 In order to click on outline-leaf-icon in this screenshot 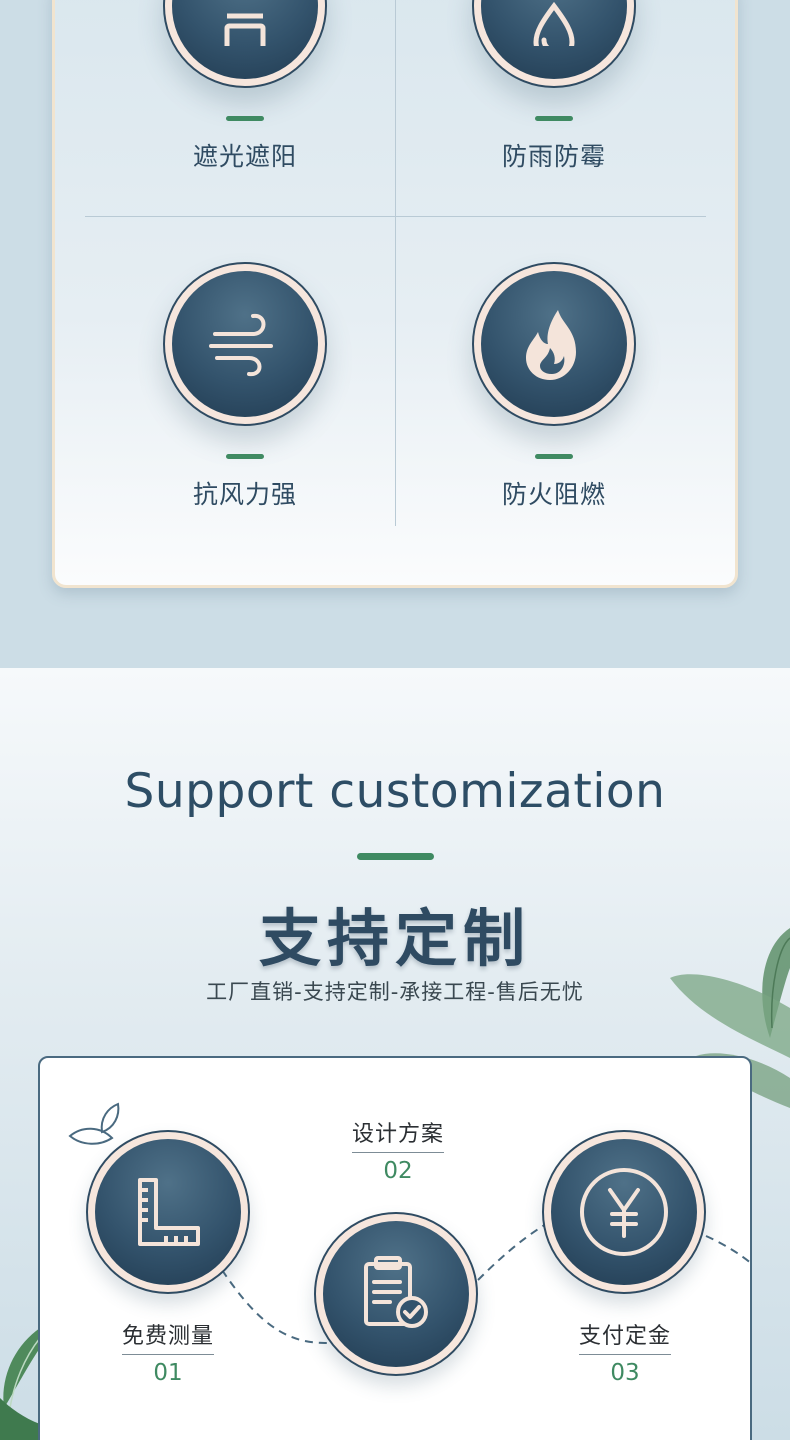, I will do `click(94, 1123)`.